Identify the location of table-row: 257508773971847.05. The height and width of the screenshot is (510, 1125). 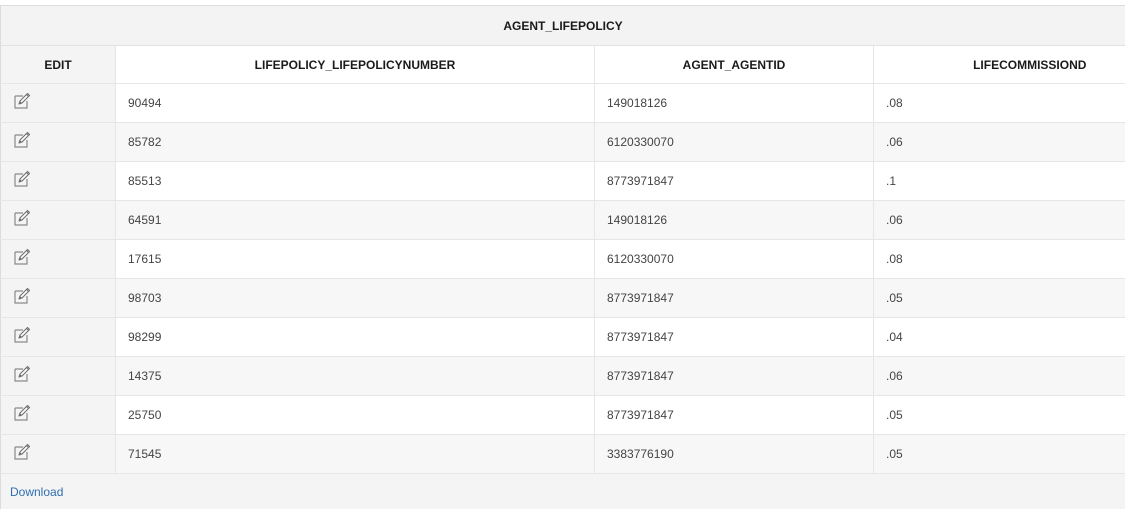
(563, 415).